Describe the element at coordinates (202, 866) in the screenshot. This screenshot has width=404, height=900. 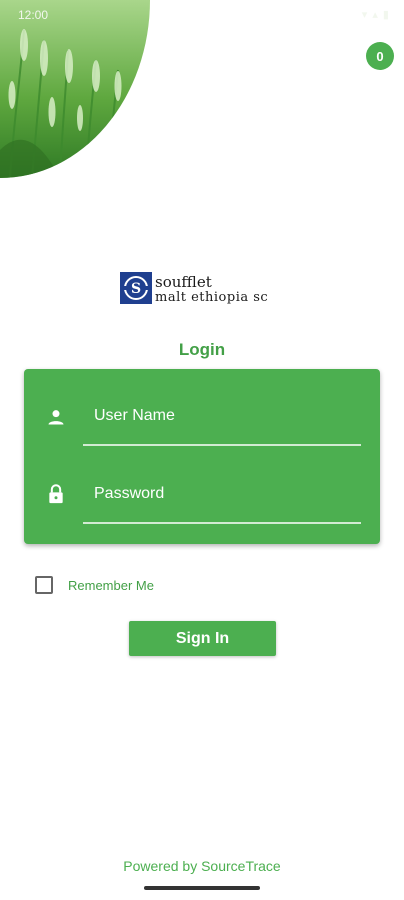
I see `powered-by-text: Powered by SourceTrace` at that location.